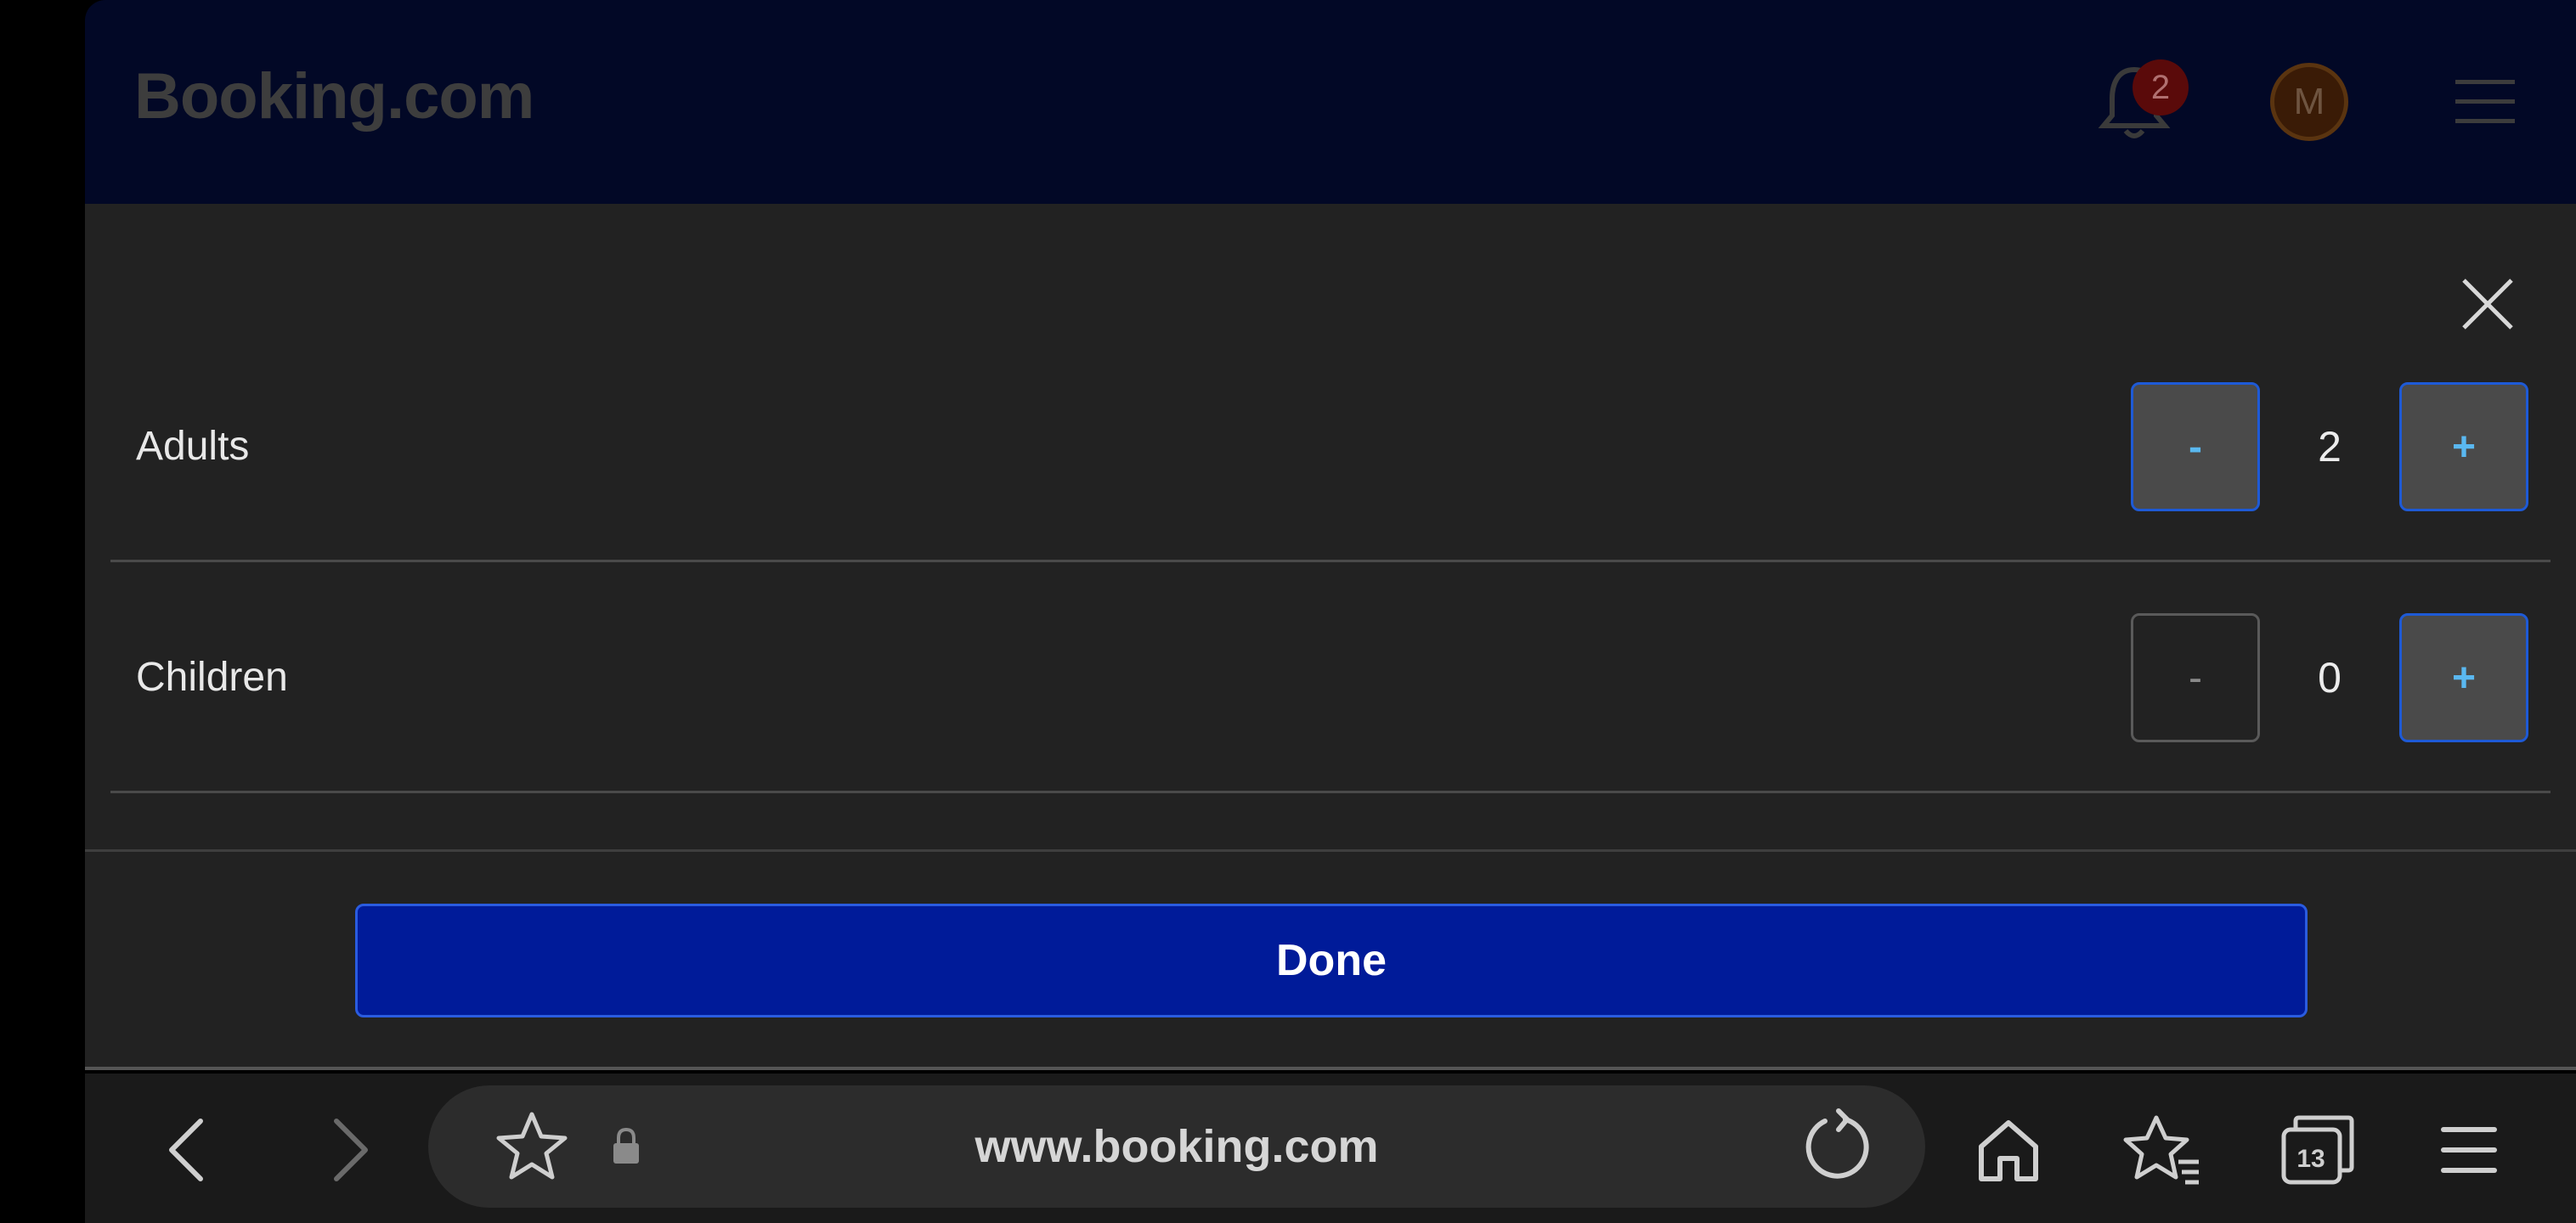 This screenshot has width=2576, height=1223. Describe the element at coordinates (334, 96) in the screenshot. I see `booking-logo: Booking.com` at that location.